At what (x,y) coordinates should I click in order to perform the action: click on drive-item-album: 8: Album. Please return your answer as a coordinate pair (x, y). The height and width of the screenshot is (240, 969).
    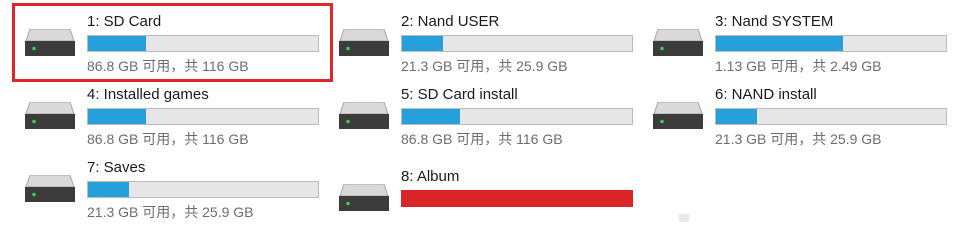
    Looking at the image, I should click on (488, 199).